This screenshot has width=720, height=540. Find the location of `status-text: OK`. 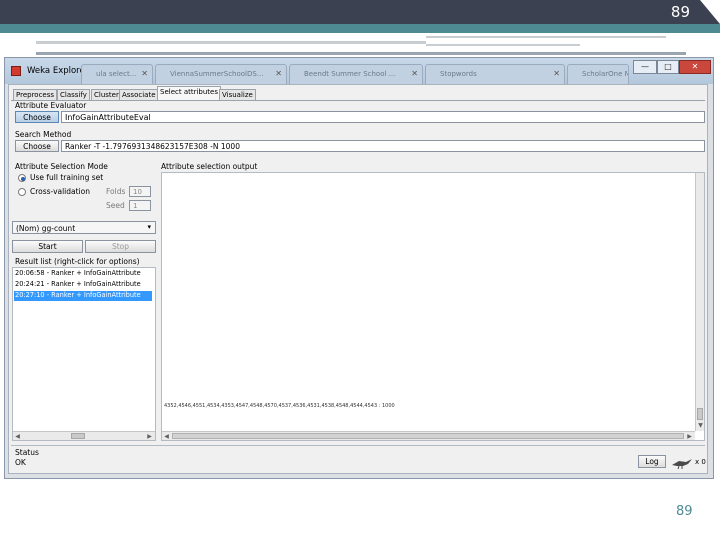

status-text: OK is located at coordinates (20, 462).